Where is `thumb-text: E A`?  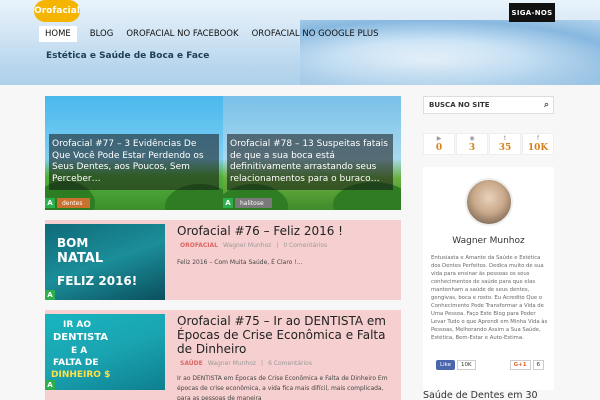 thumb-text: E A is located at coordinates (79, 351).